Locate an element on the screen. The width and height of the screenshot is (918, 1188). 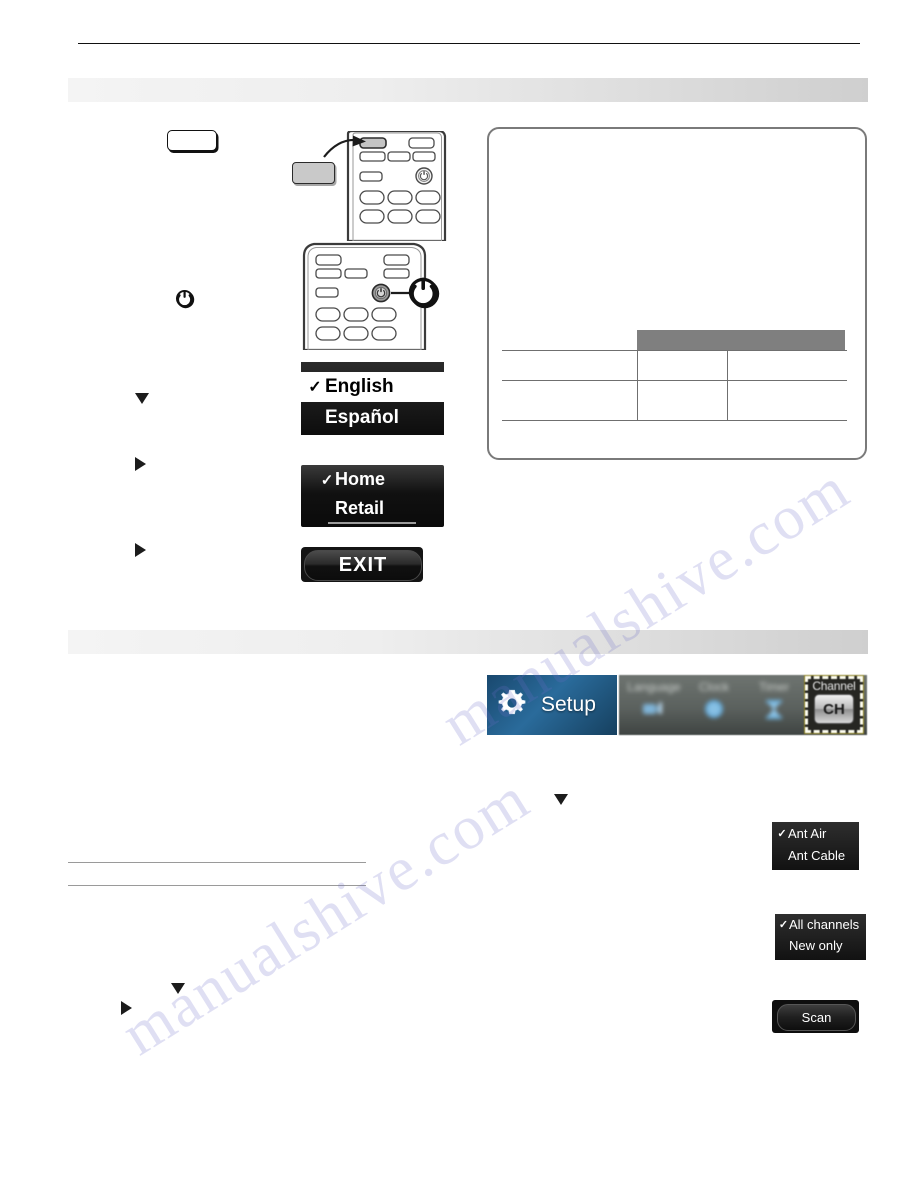
setup-menu-item-timer: Timer is located at coordinates (774, 705).